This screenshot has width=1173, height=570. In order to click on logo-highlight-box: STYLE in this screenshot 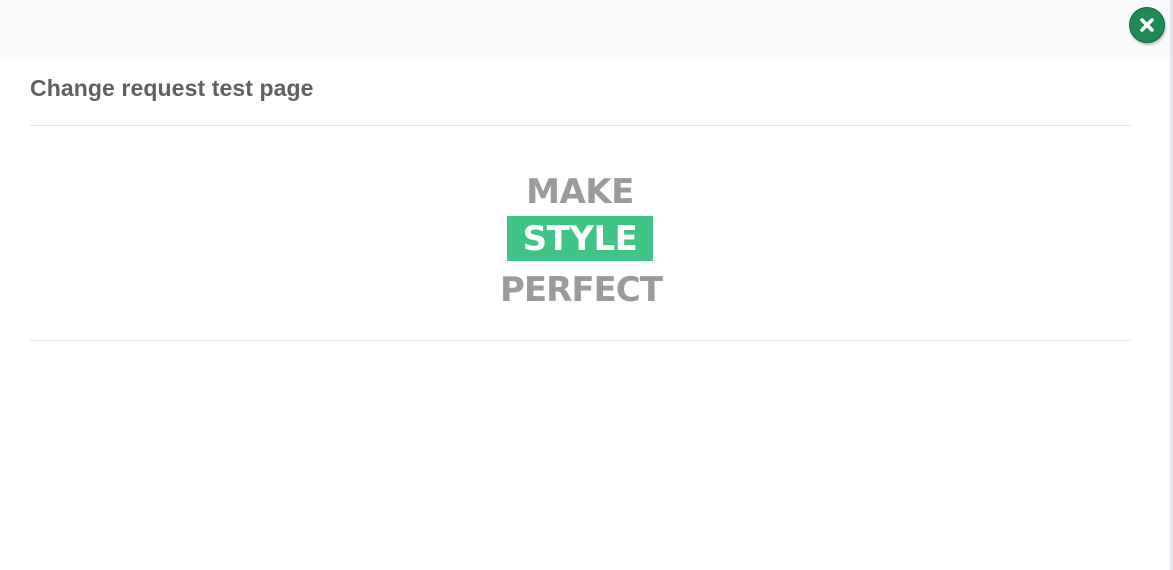, I will do `click(580, 238)`.